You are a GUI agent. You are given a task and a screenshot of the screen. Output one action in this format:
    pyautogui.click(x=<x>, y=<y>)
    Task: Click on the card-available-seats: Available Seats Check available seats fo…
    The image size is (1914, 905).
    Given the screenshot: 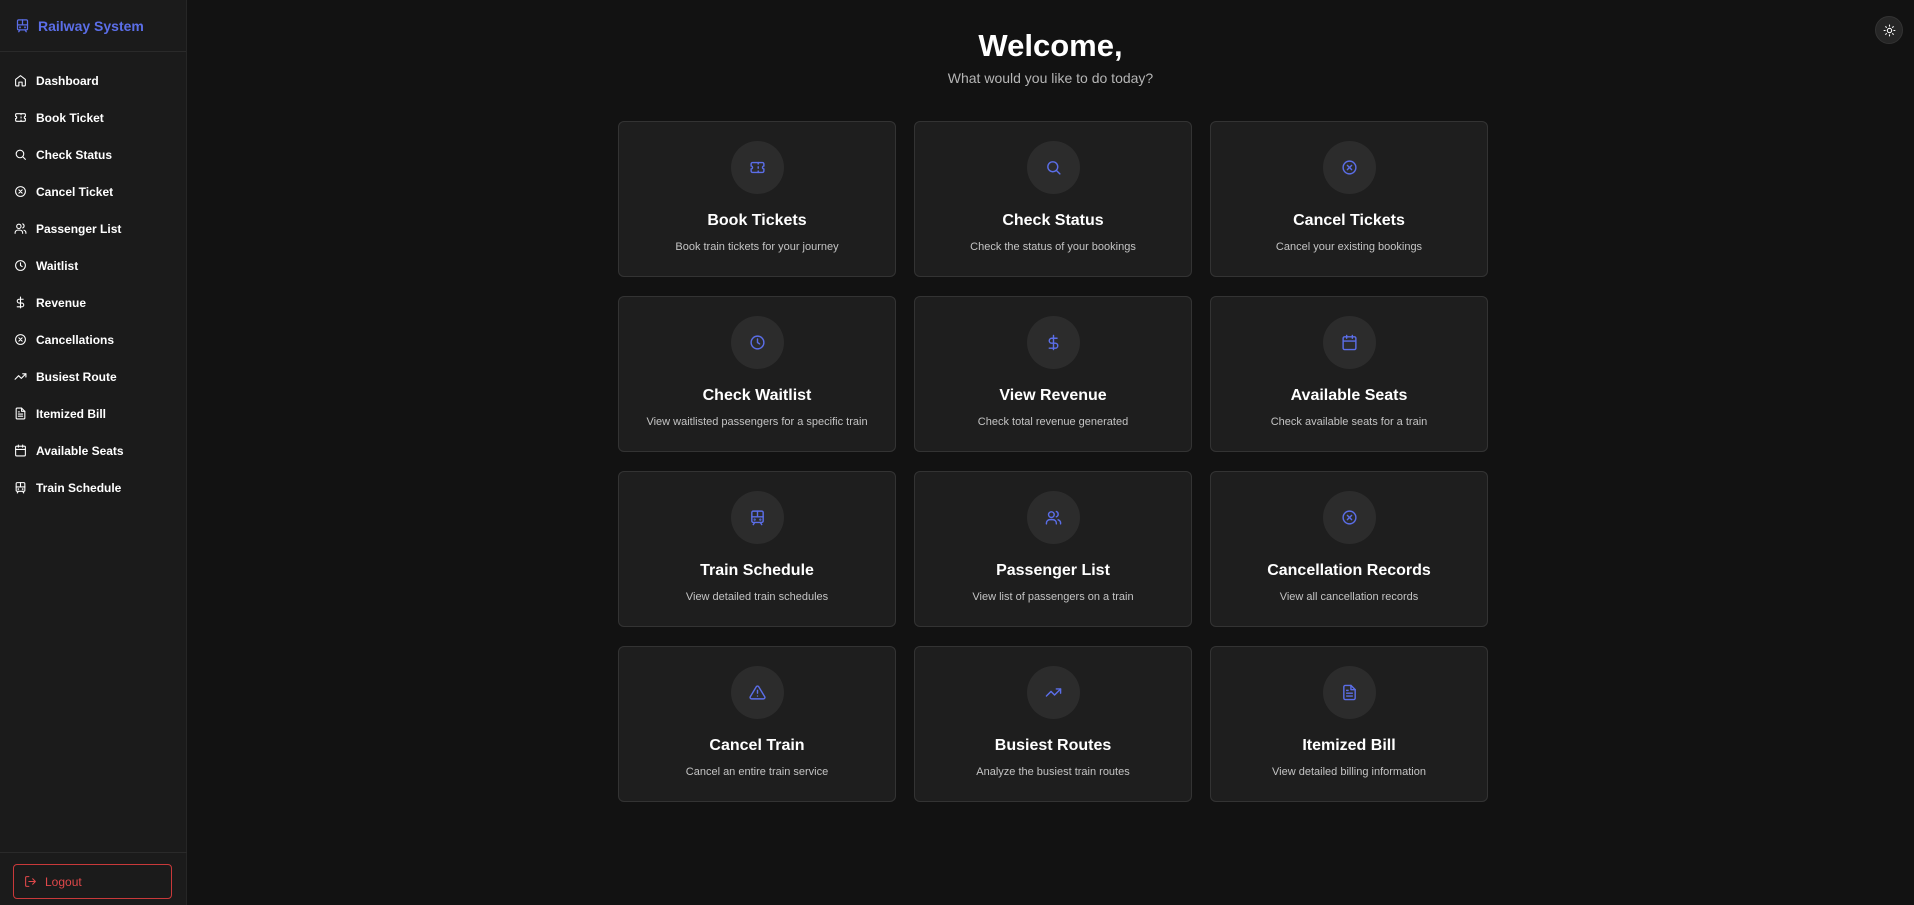 What is the action you would take?
    pyautogui.click(x=1349, y=374)
    